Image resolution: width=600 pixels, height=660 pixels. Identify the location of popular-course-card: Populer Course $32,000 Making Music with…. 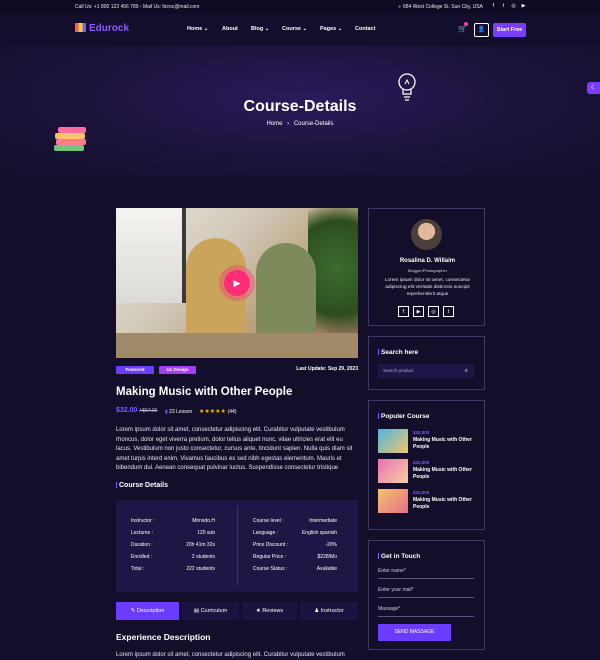
(426, 465).